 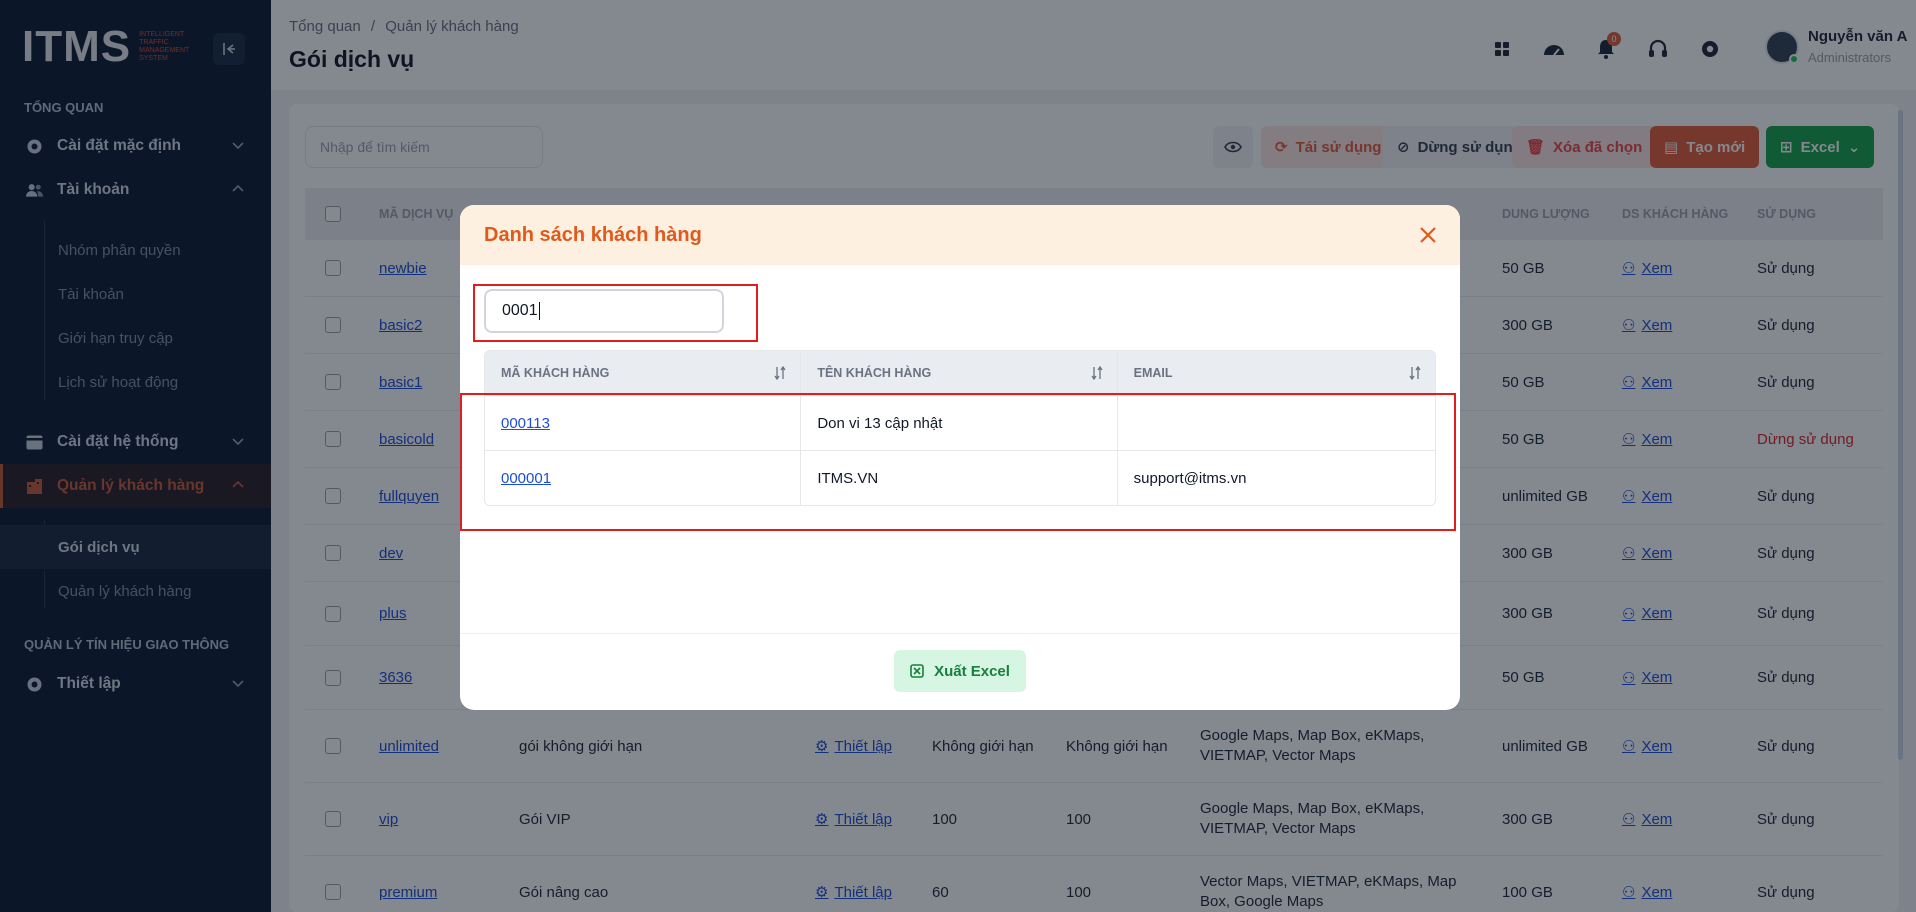 I want to click on col-email: EMAIL, so click(x=1276, y=373).